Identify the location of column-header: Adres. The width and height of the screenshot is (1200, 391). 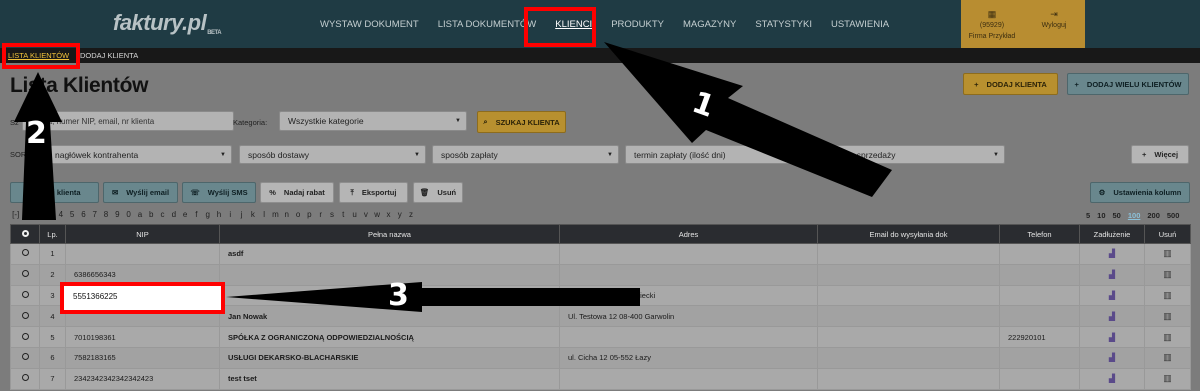
(688, 234).